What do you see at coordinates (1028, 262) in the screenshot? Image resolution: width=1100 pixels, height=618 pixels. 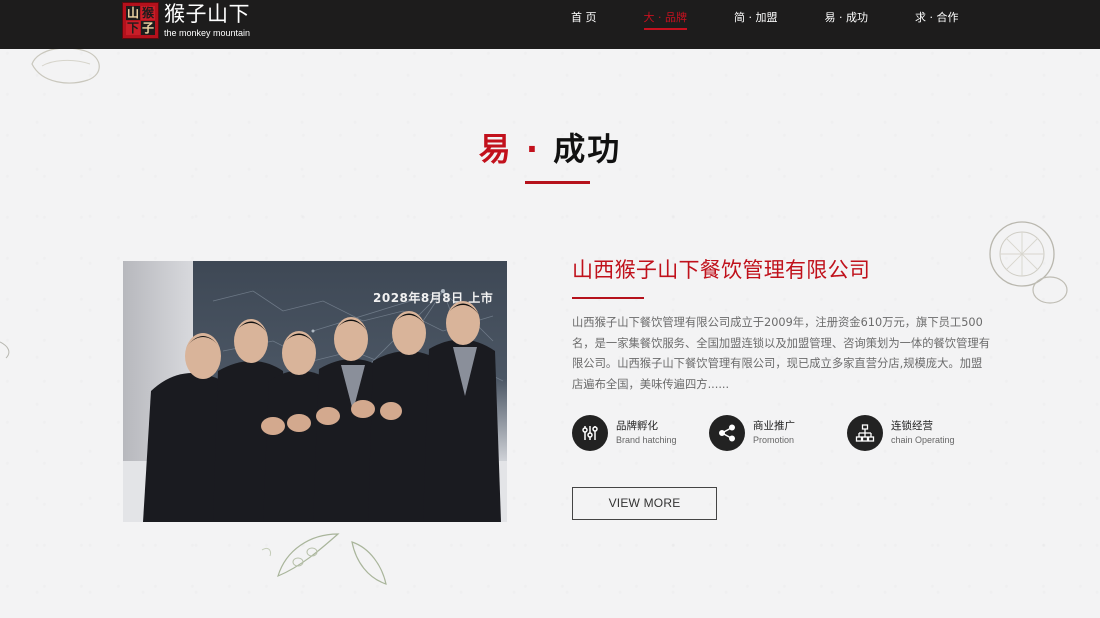 I see `lemon-sketch-icon` at bounding box center [1028, 262].